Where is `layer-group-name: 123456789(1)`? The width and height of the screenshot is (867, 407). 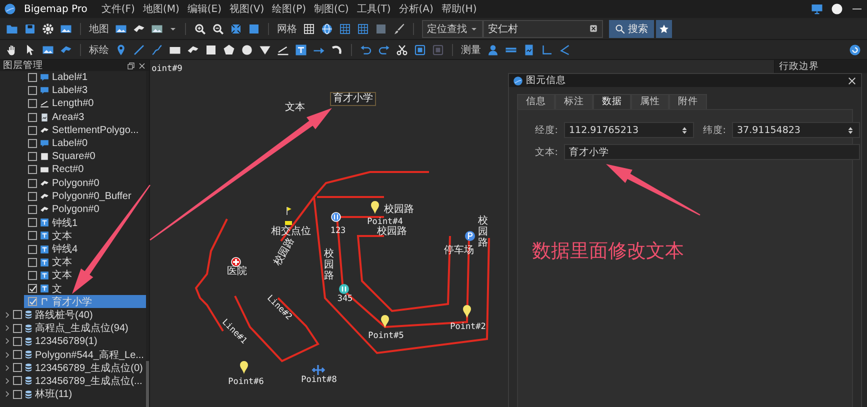 layer-group-name: 123456789(1) is located at coordinates (66, 341).